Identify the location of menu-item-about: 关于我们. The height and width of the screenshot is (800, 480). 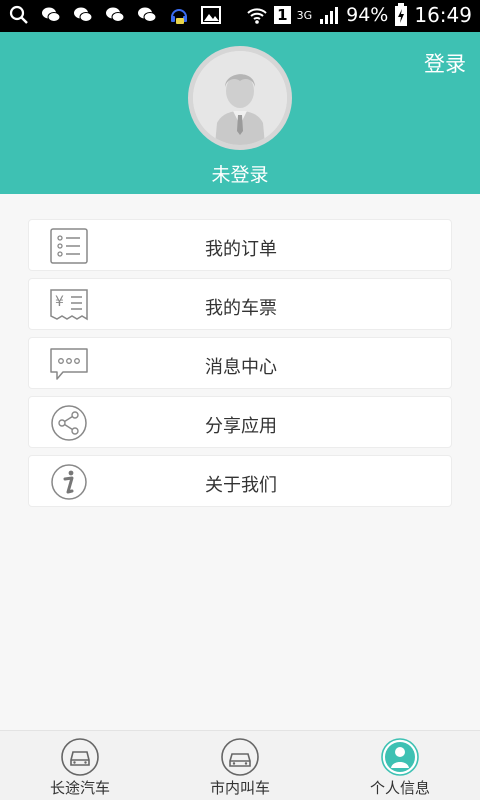
(240, 481).